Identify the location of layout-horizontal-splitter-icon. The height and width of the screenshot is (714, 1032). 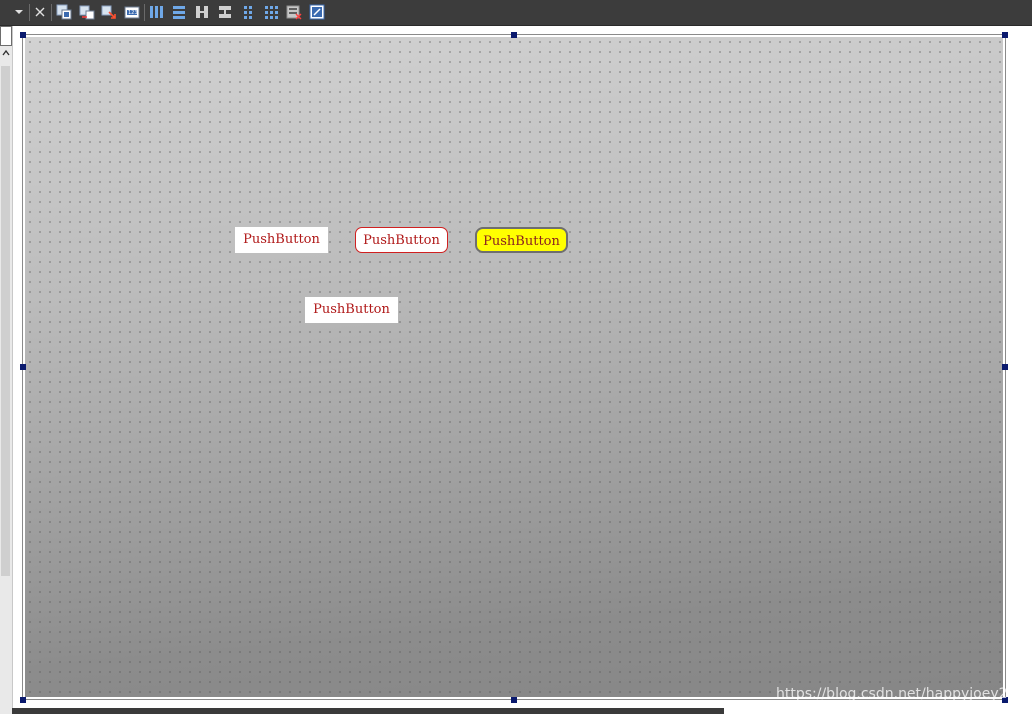
(202, 12).